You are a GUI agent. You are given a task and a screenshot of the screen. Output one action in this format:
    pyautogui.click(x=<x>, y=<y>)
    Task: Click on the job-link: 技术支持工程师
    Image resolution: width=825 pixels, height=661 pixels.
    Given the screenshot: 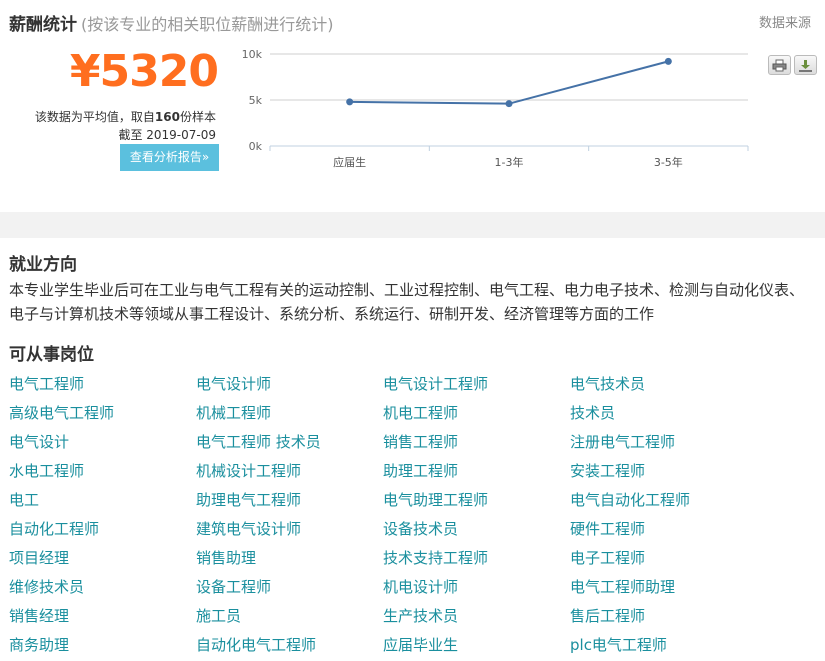 What is the action you would take?
    pyautogui.click(x=476, y=561)
    